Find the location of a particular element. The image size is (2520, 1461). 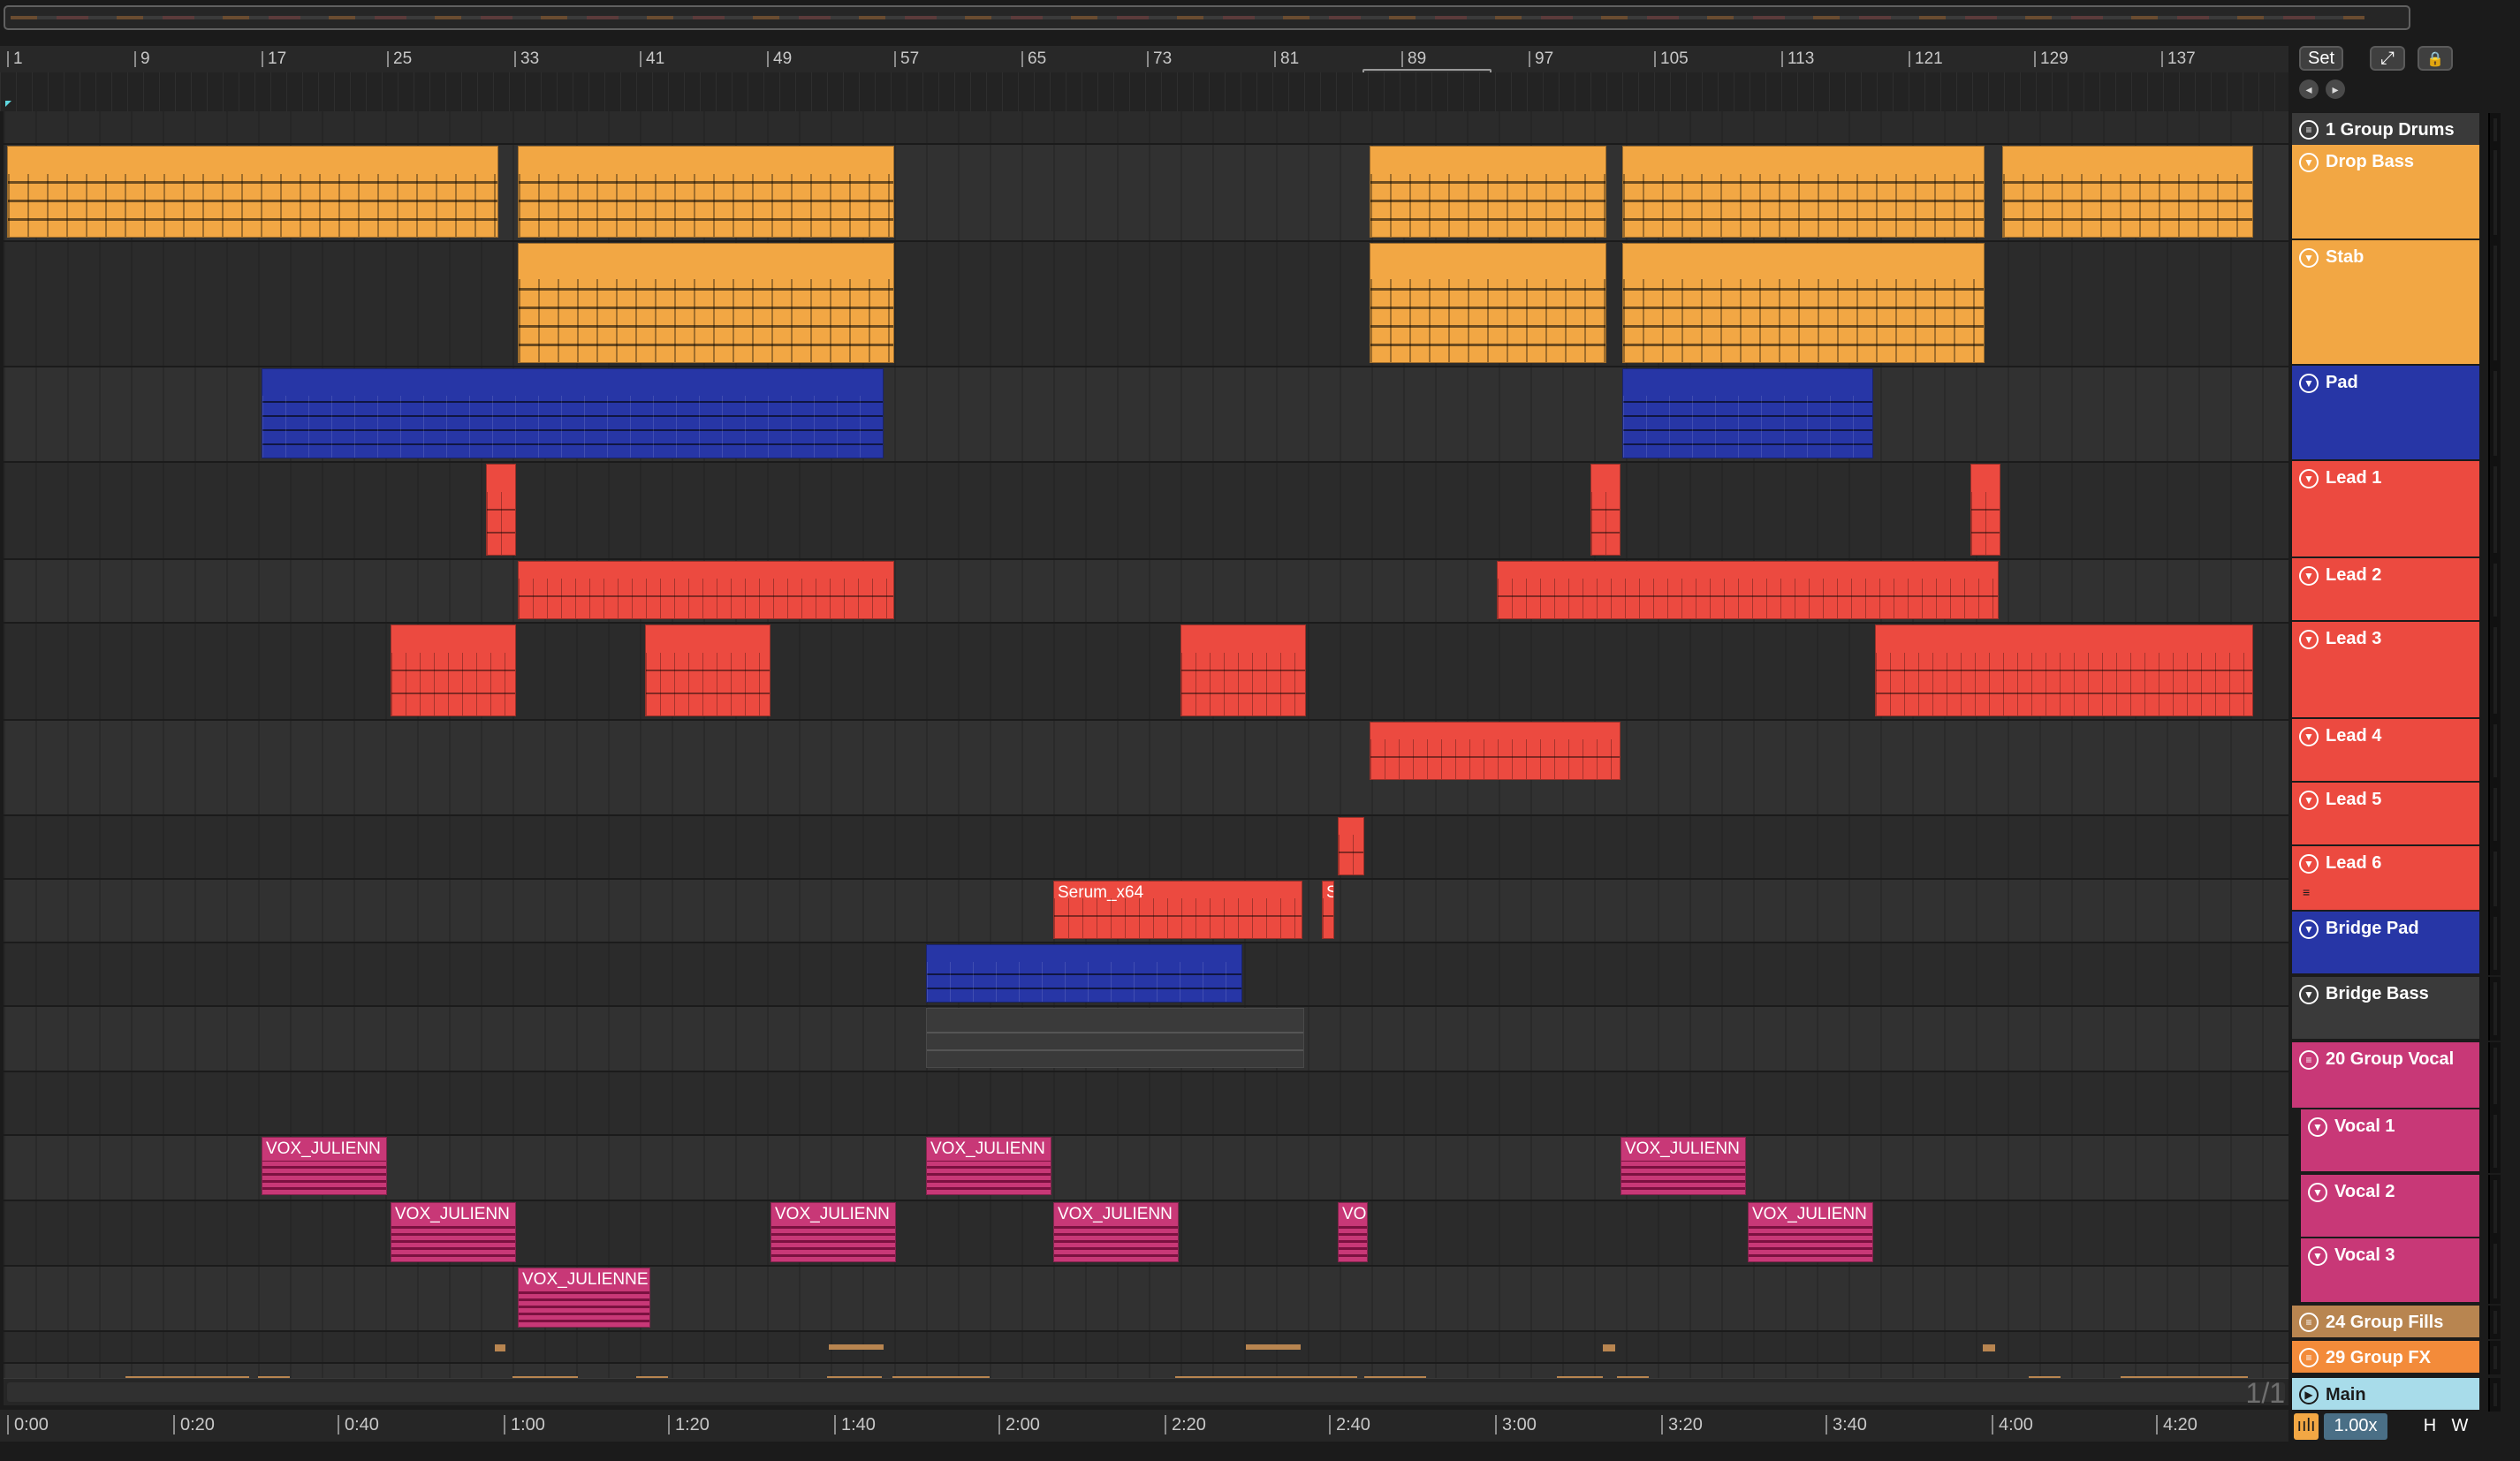

arrangement-overview is located at coordinates (1207, 17).